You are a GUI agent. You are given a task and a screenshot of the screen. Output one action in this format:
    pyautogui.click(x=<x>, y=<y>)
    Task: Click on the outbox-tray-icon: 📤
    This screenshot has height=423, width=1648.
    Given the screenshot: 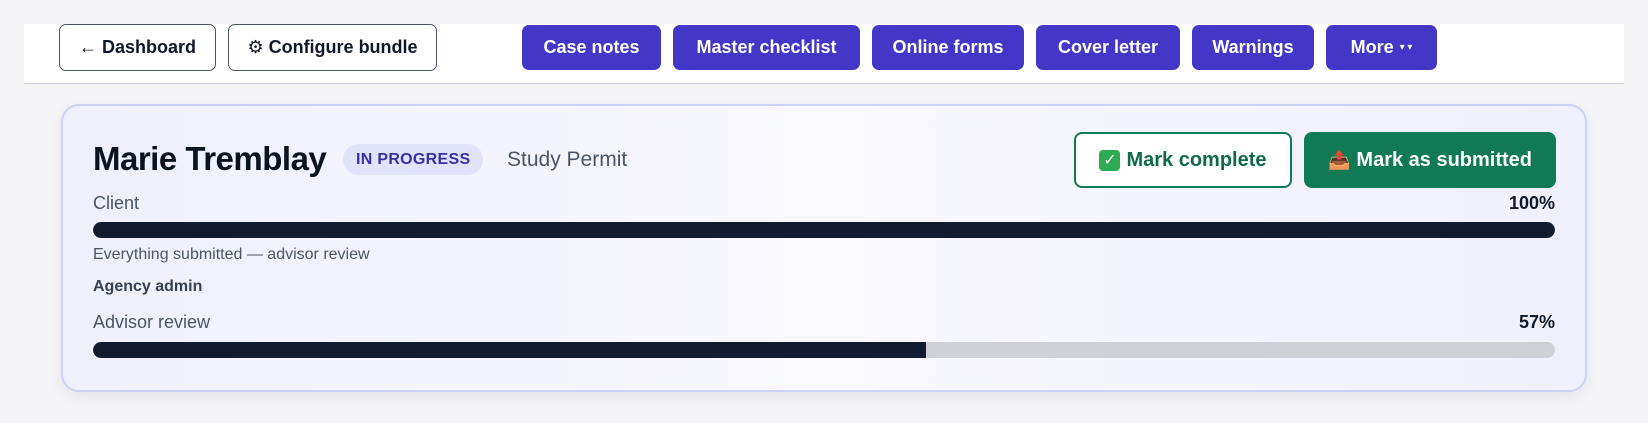 What is the action you would take?
    pyautogui.click(x=1339, y=159)
    